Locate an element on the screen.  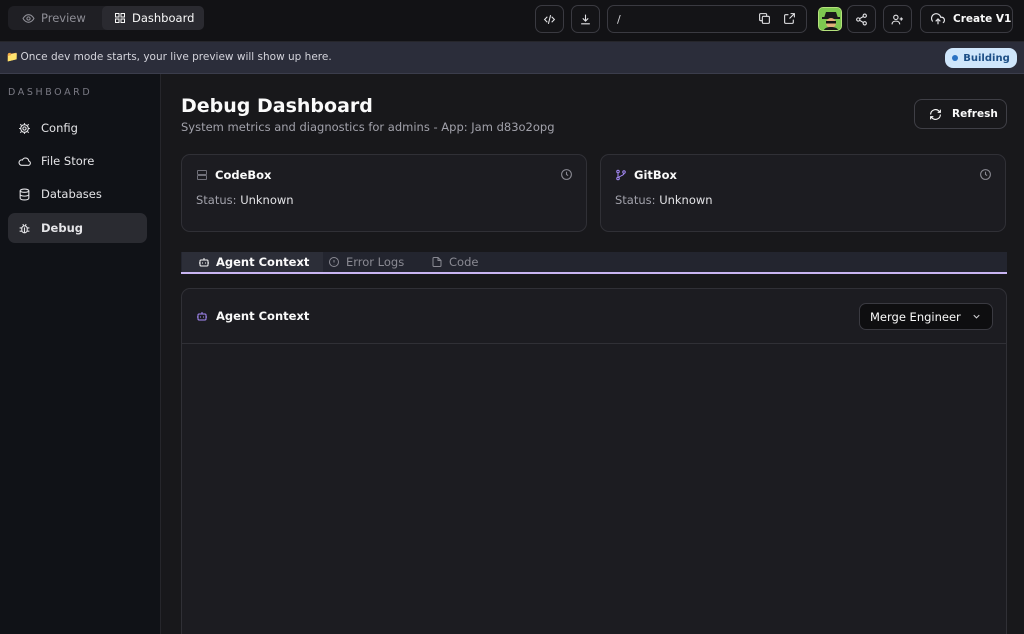
sidebar-item-label: File Store is located at coordinates (68, 161).